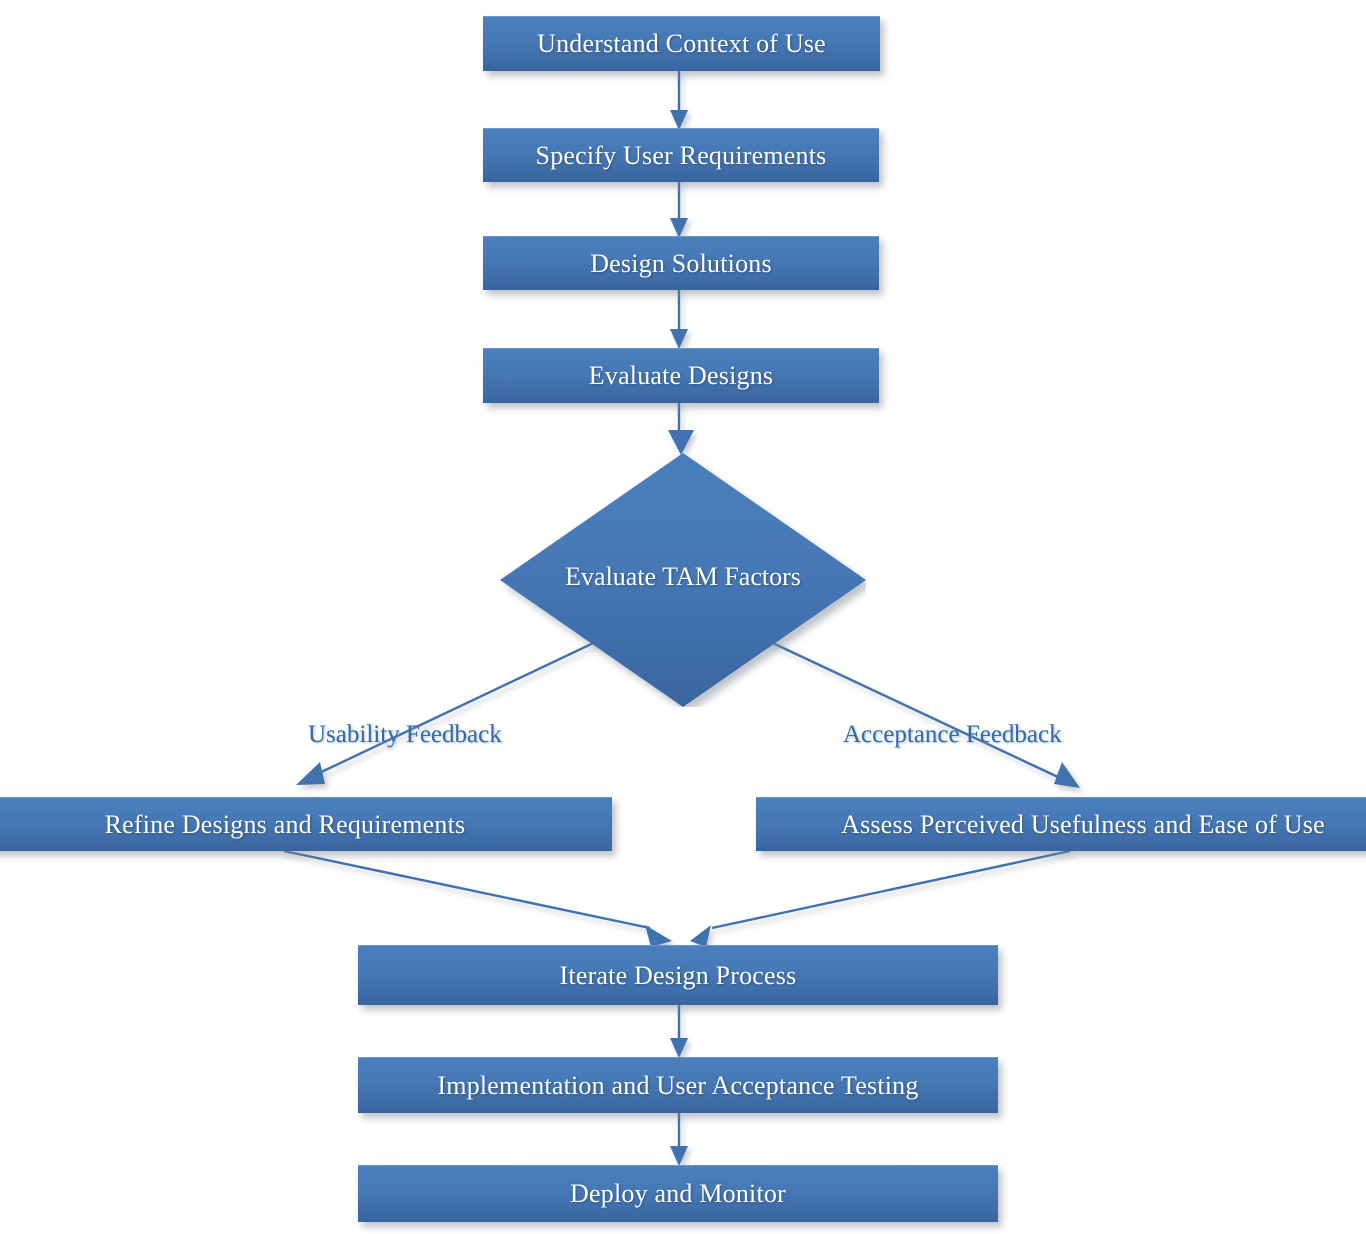  Describe the element at coordinates (679, 100) in the screenshot. I see `connector-understand-to-specify` at that location.